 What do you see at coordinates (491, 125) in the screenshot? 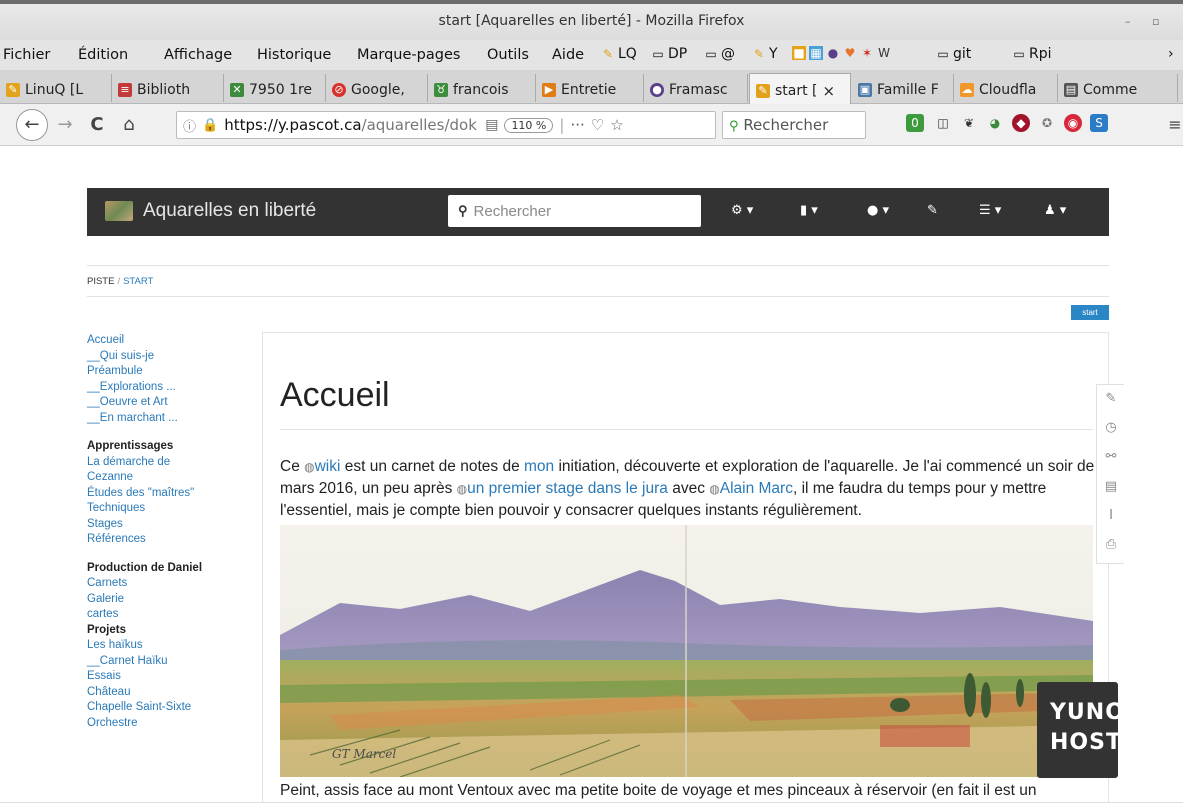
I see `reader-view-icon: ▤` at bounding box center [491, 125].